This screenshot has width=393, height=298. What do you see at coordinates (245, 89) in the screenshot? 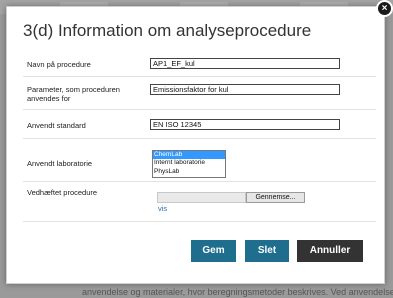
I see `parameter-field: Emissionsfaktor for kul` at bounding box center [245, 89].